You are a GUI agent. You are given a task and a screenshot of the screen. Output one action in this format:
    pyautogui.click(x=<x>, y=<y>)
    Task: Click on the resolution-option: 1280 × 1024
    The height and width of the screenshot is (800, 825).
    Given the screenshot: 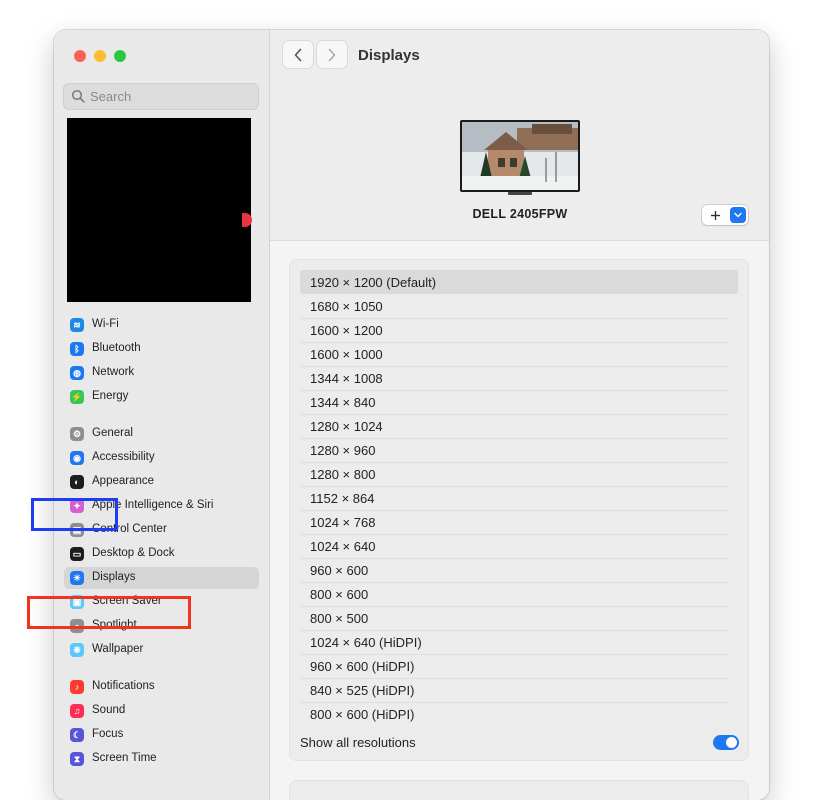 What is the action you would take?
    pyautogui.click(x=519, y=426)
    